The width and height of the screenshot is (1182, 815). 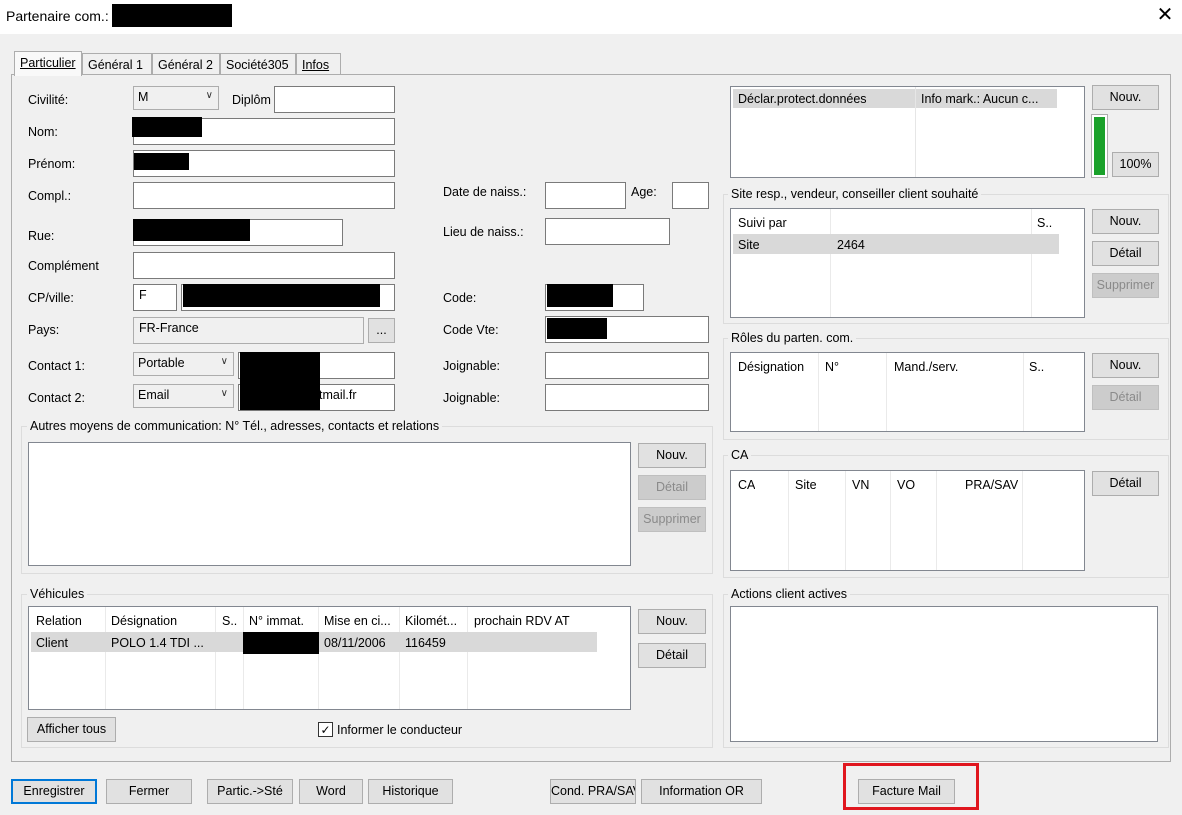 What do you see at coordinates (907, 520) in the screenshot?
I see `ca-list: CA Site VN VO PRA/SAV` at bounding box center [907, 520].